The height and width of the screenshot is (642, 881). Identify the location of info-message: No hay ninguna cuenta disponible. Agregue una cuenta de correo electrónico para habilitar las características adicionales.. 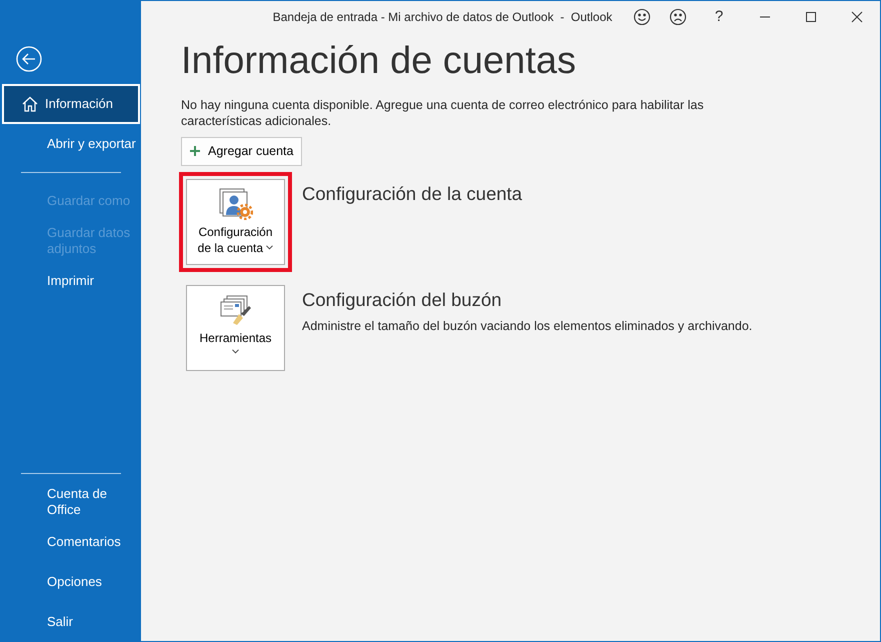
(443, 112).